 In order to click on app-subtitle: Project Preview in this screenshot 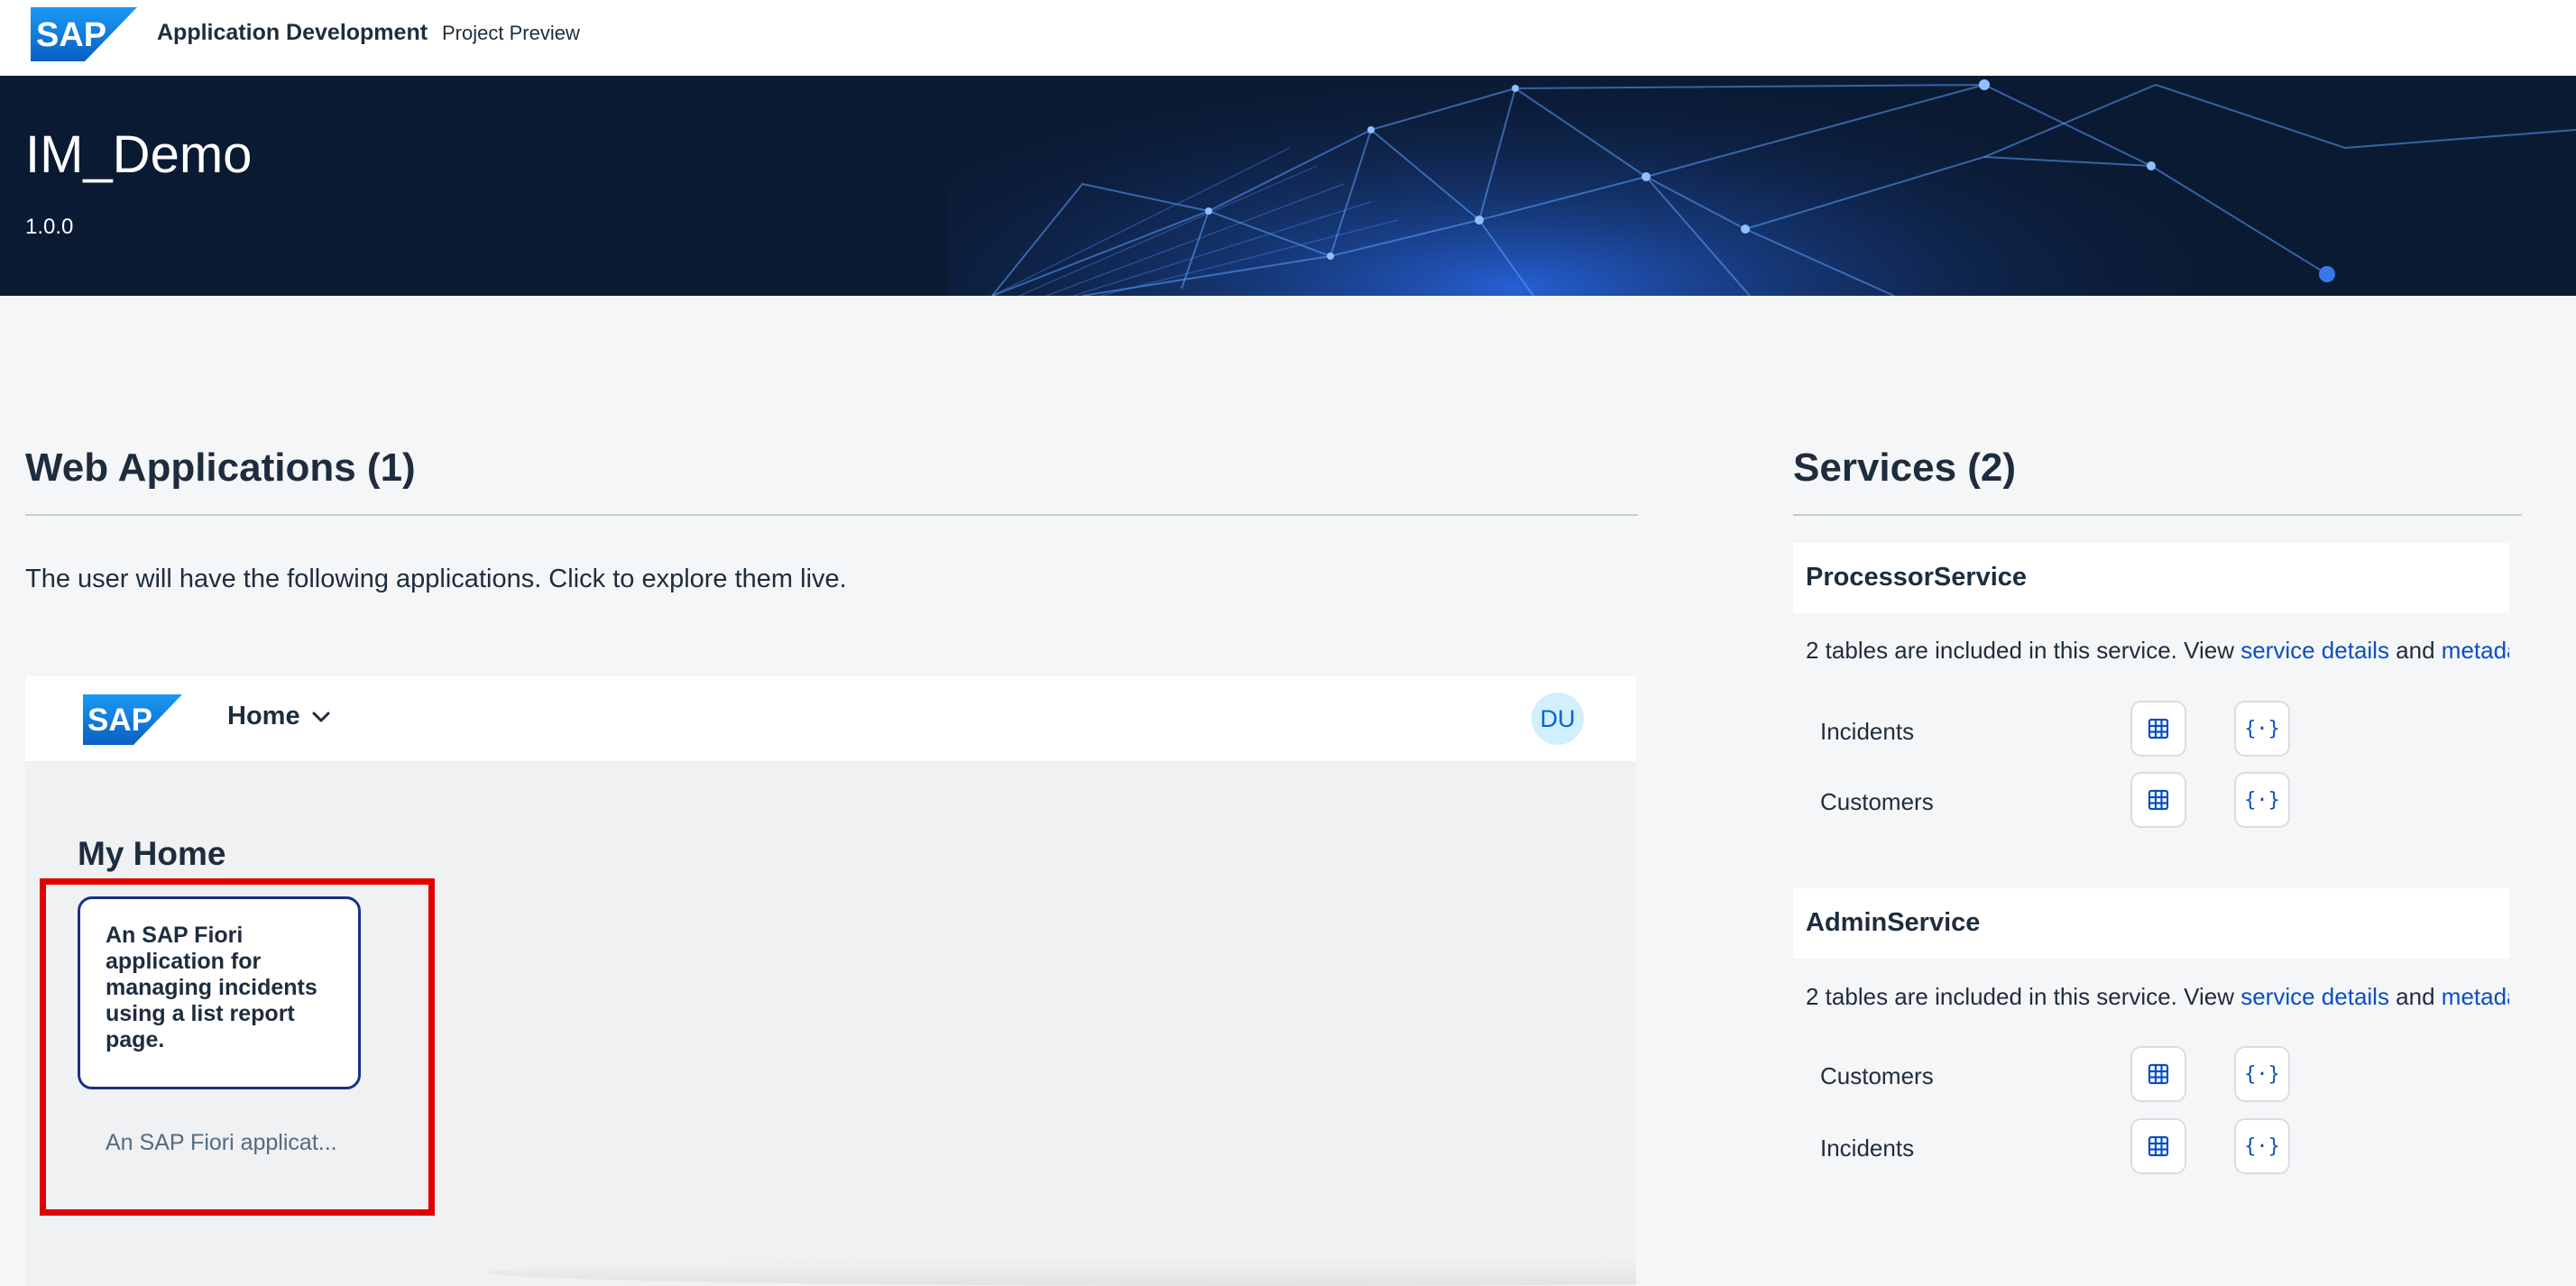, I will do `click(511, 33)`.